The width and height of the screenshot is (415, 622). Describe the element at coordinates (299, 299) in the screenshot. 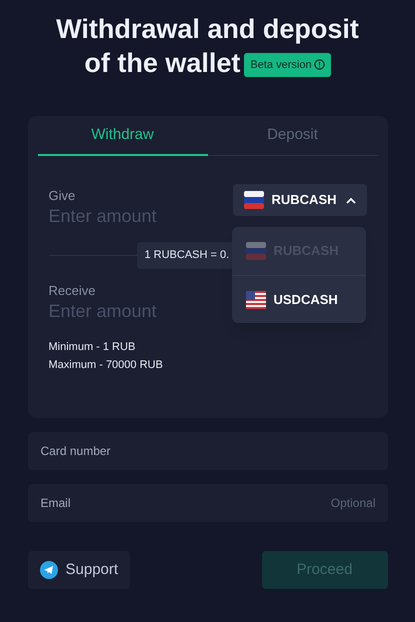

I see `currency-option: USDCASH` at that location.